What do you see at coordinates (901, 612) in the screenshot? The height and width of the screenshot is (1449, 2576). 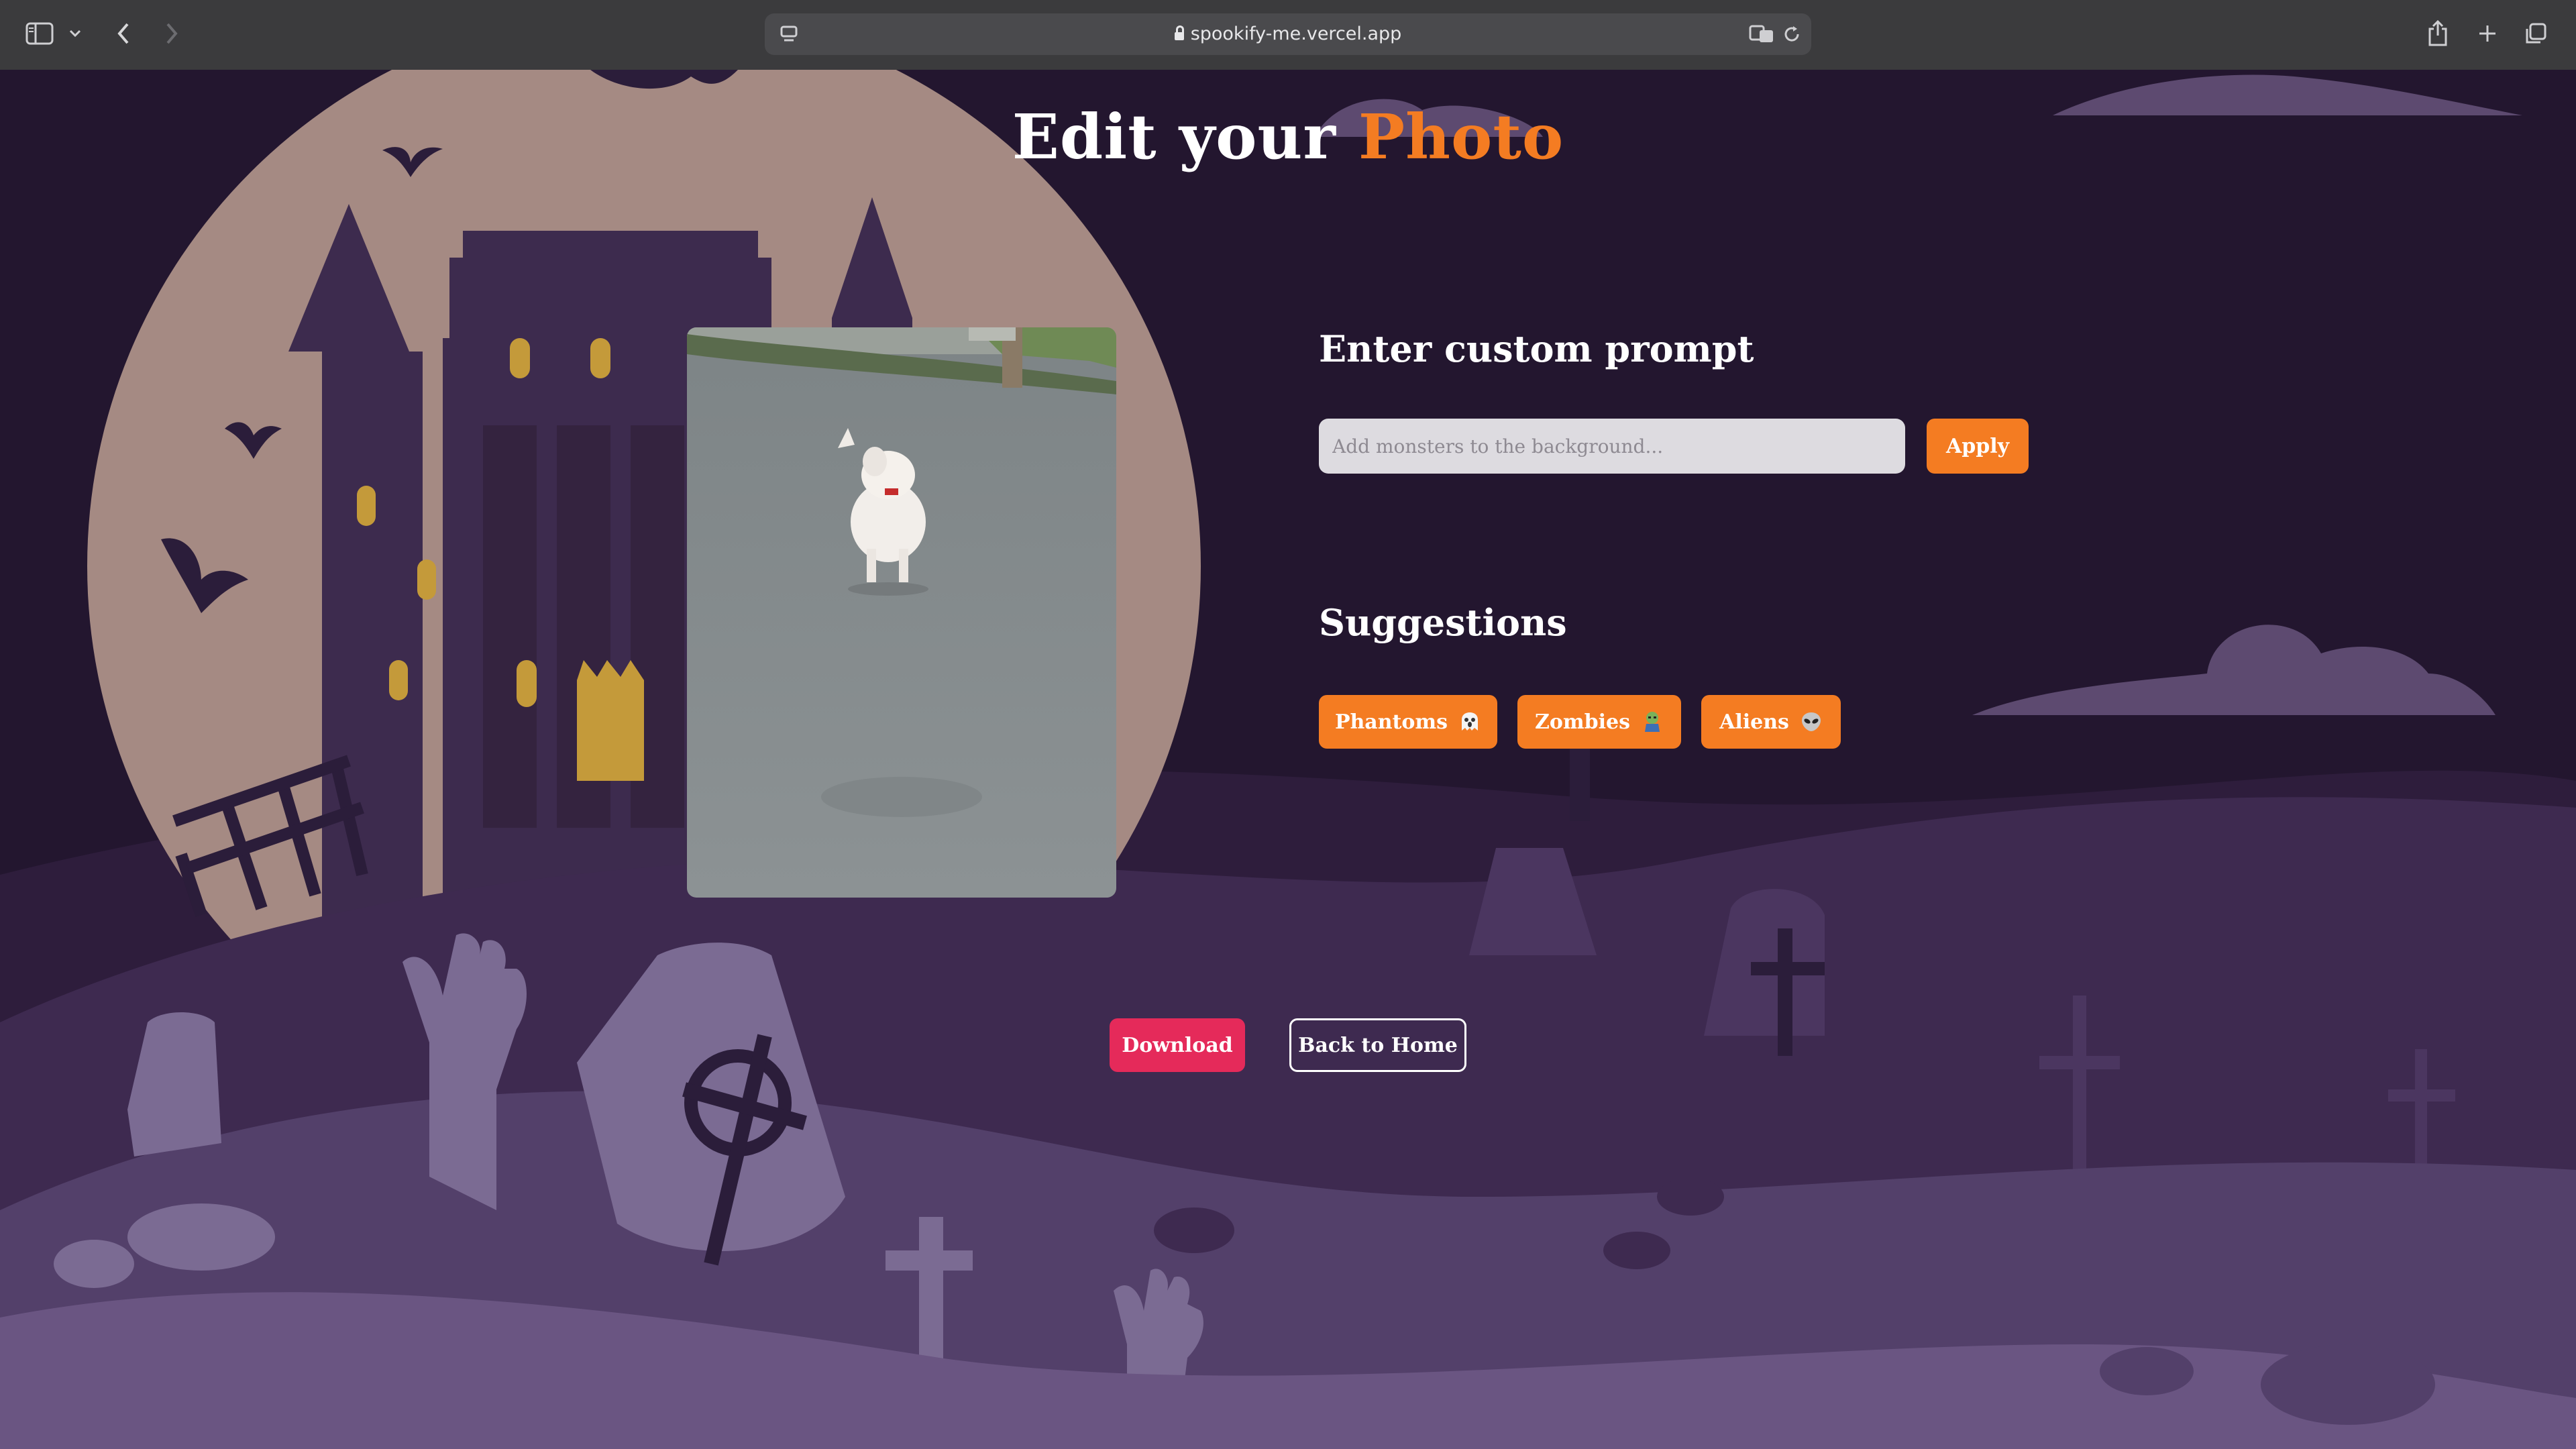 I see `uploaded-photo` at bounding box center [901, 612].